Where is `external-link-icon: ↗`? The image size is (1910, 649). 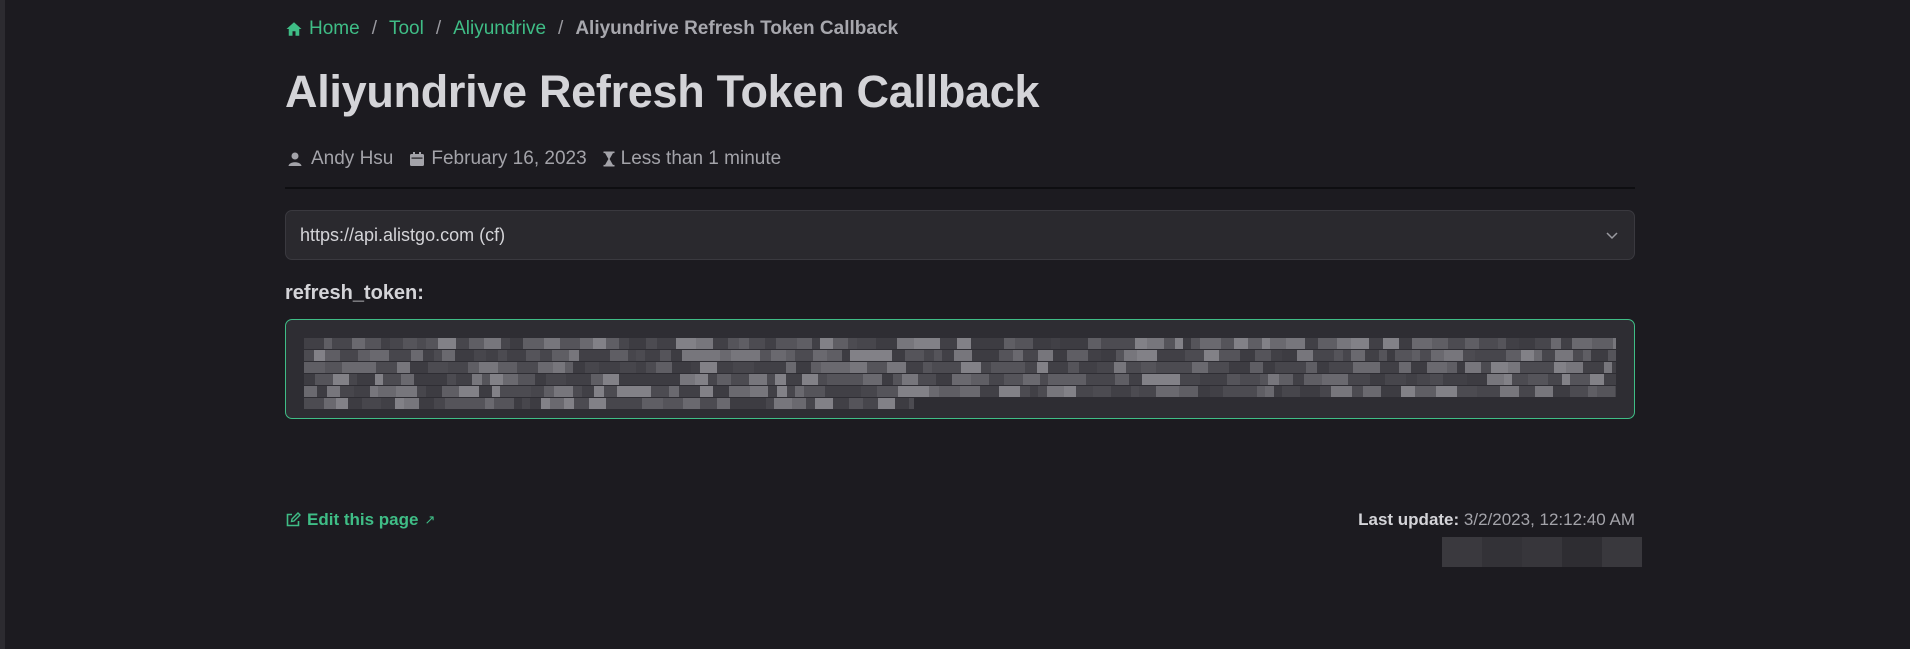
external-link-icon: ↗ is located at coordinates (430, 519).